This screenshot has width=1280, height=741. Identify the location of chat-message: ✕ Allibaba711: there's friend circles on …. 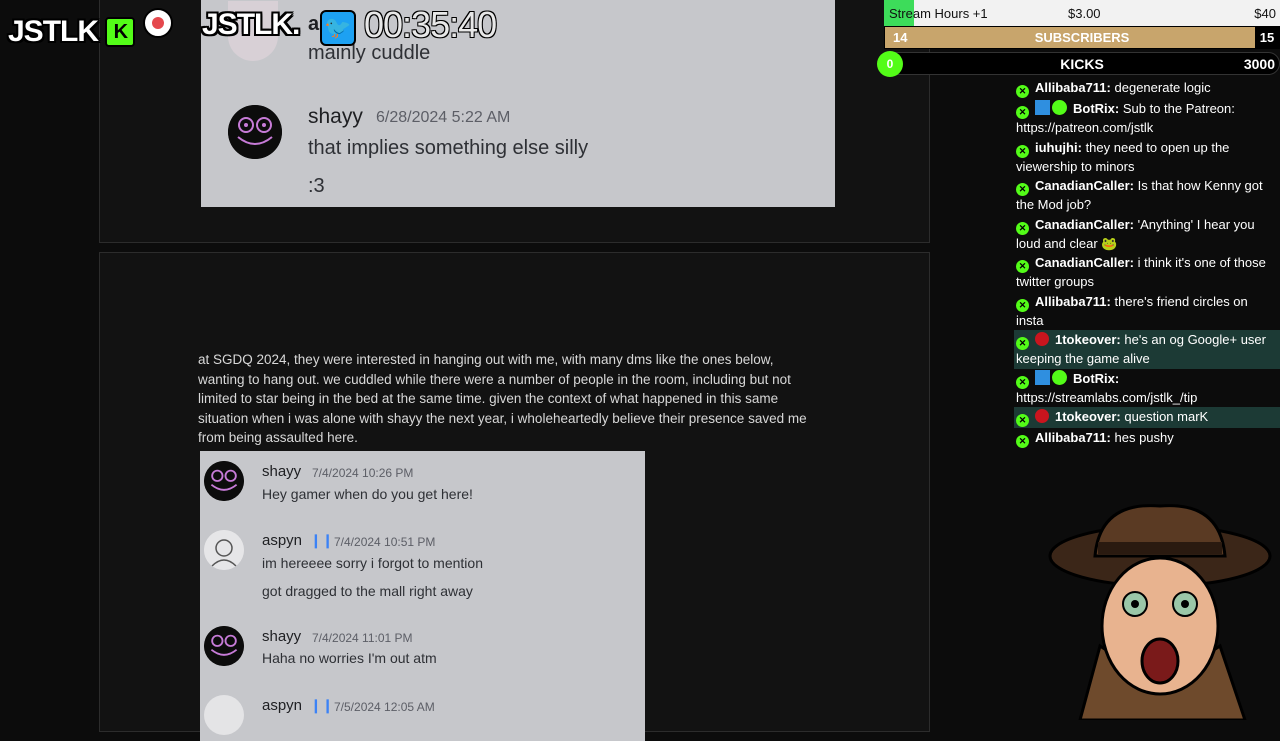
(1147, 311).